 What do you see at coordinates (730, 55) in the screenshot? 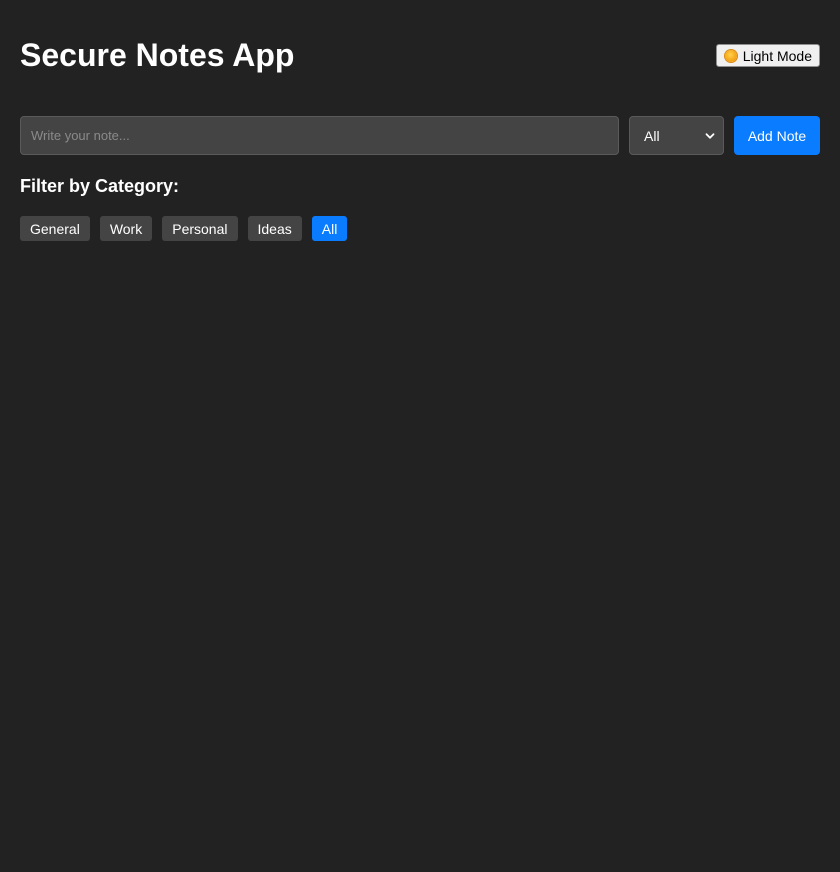
I see `sun-icon` at bounding box center [730, 55].